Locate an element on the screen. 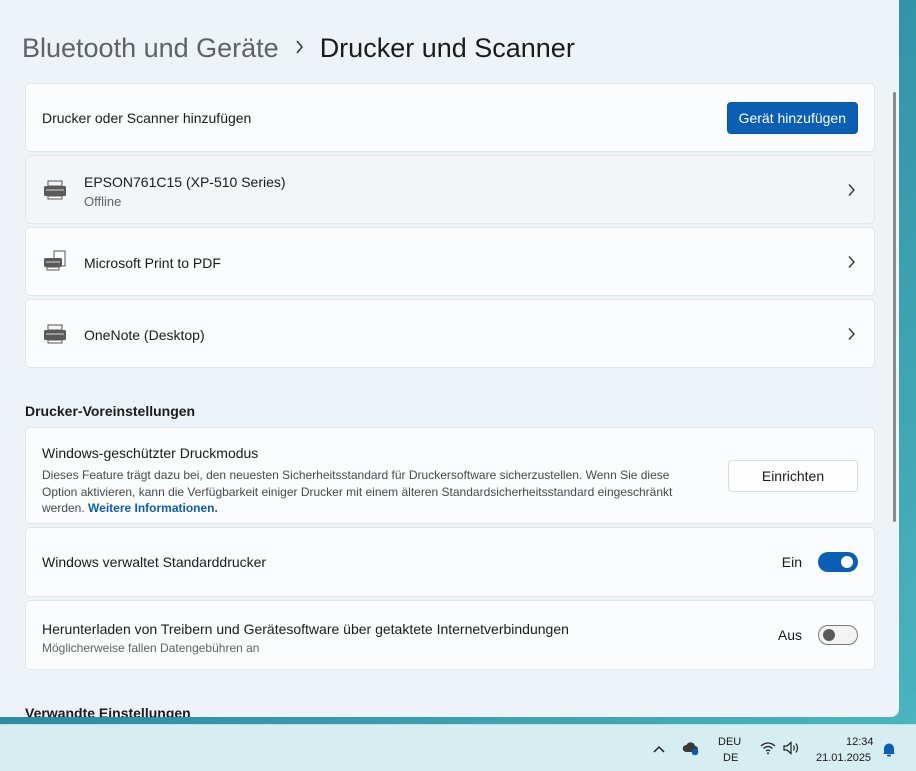 The image size is (916, 771). wifi-icon is located at coordinates (768, 750).